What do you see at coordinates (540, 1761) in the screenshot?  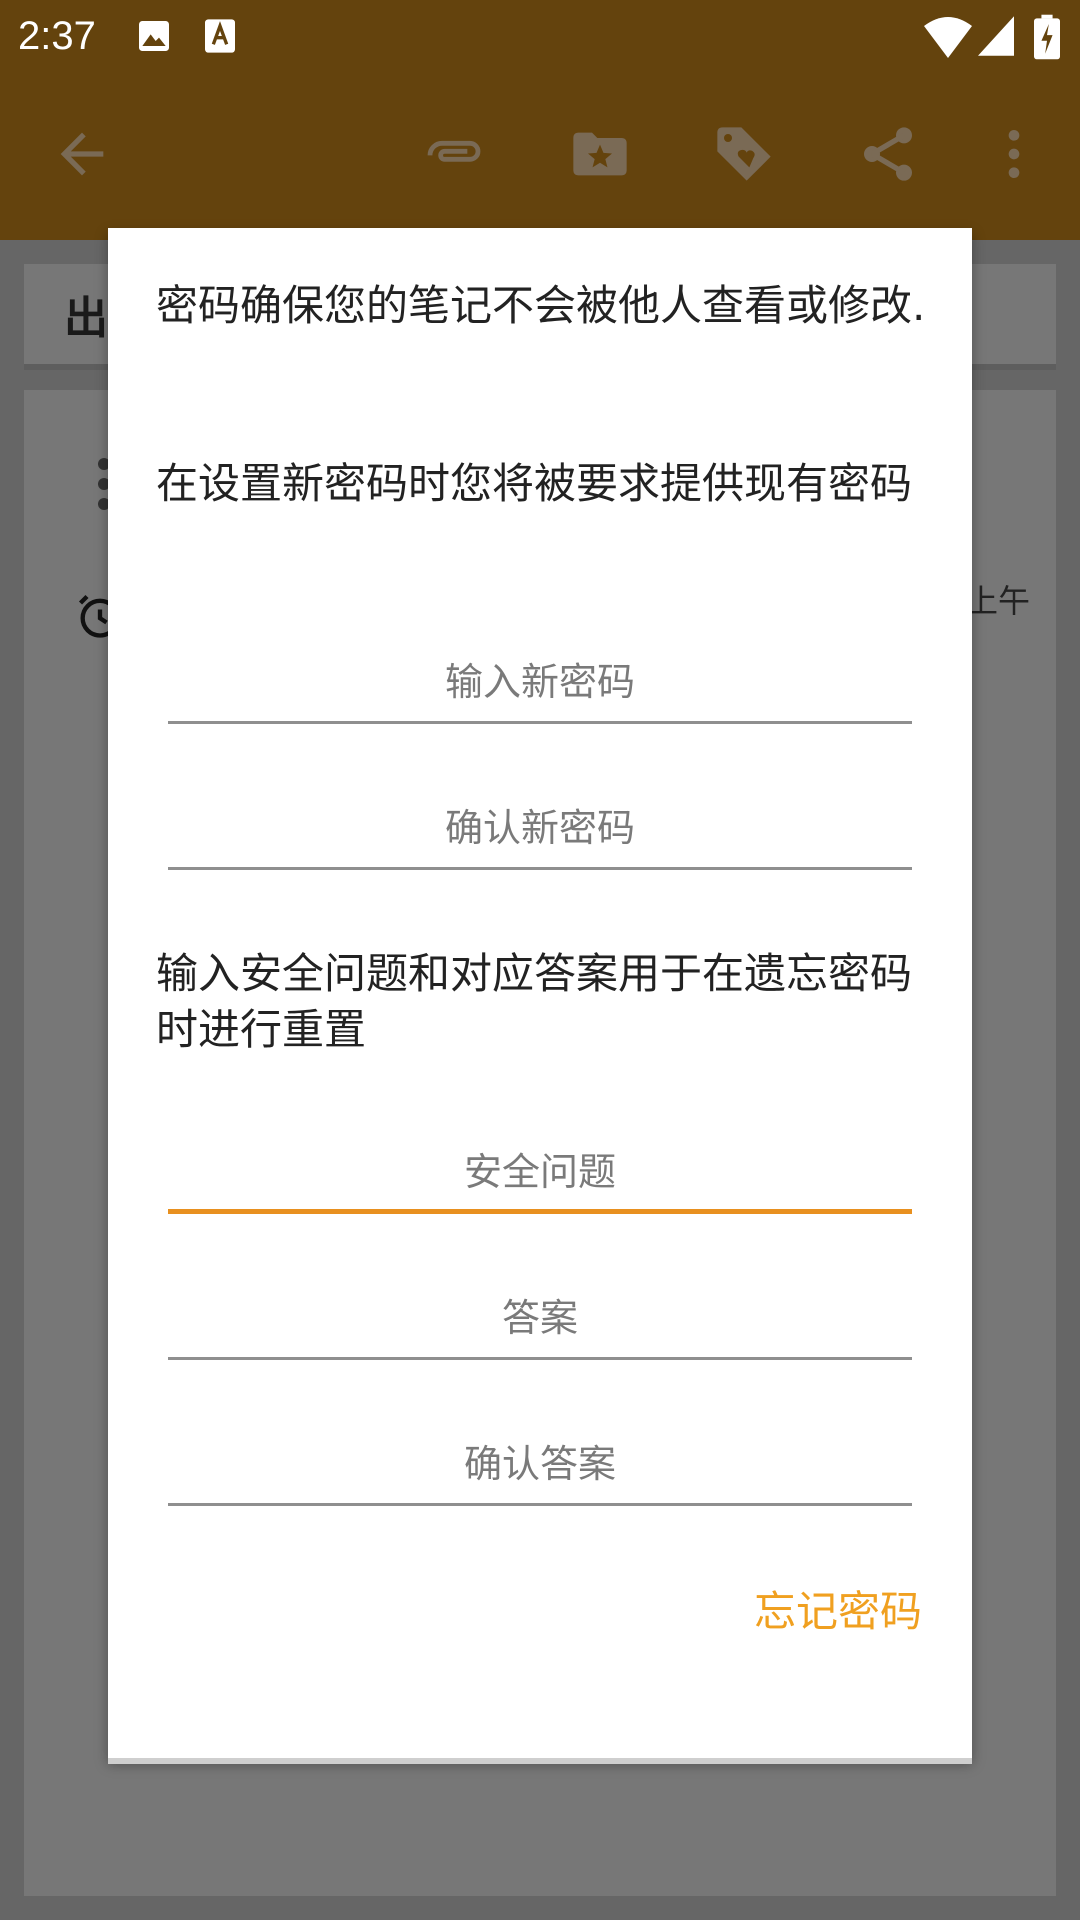 I see `dialog-bottom-edge` at bounding box center [540, 1761].